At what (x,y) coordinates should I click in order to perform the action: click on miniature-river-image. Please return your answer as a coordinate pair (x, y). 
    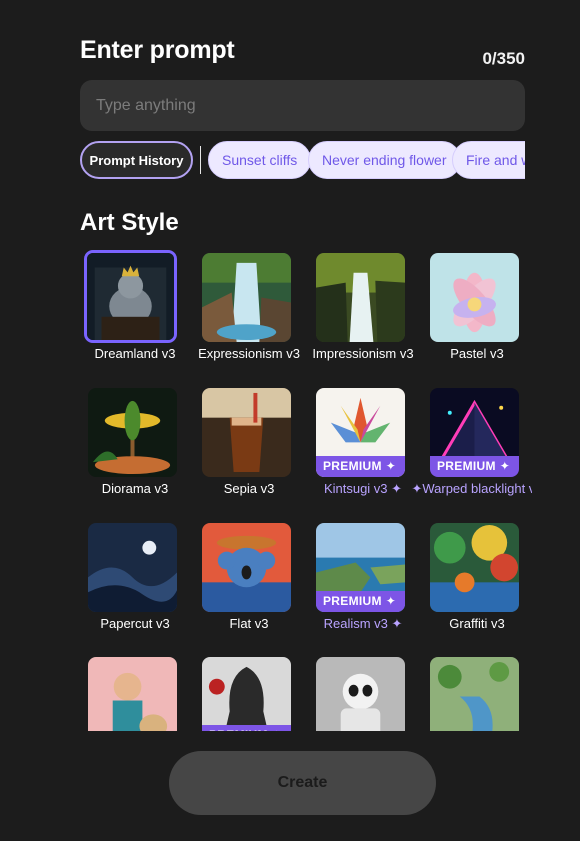
    Looking at the image, I should click on (474, 694).